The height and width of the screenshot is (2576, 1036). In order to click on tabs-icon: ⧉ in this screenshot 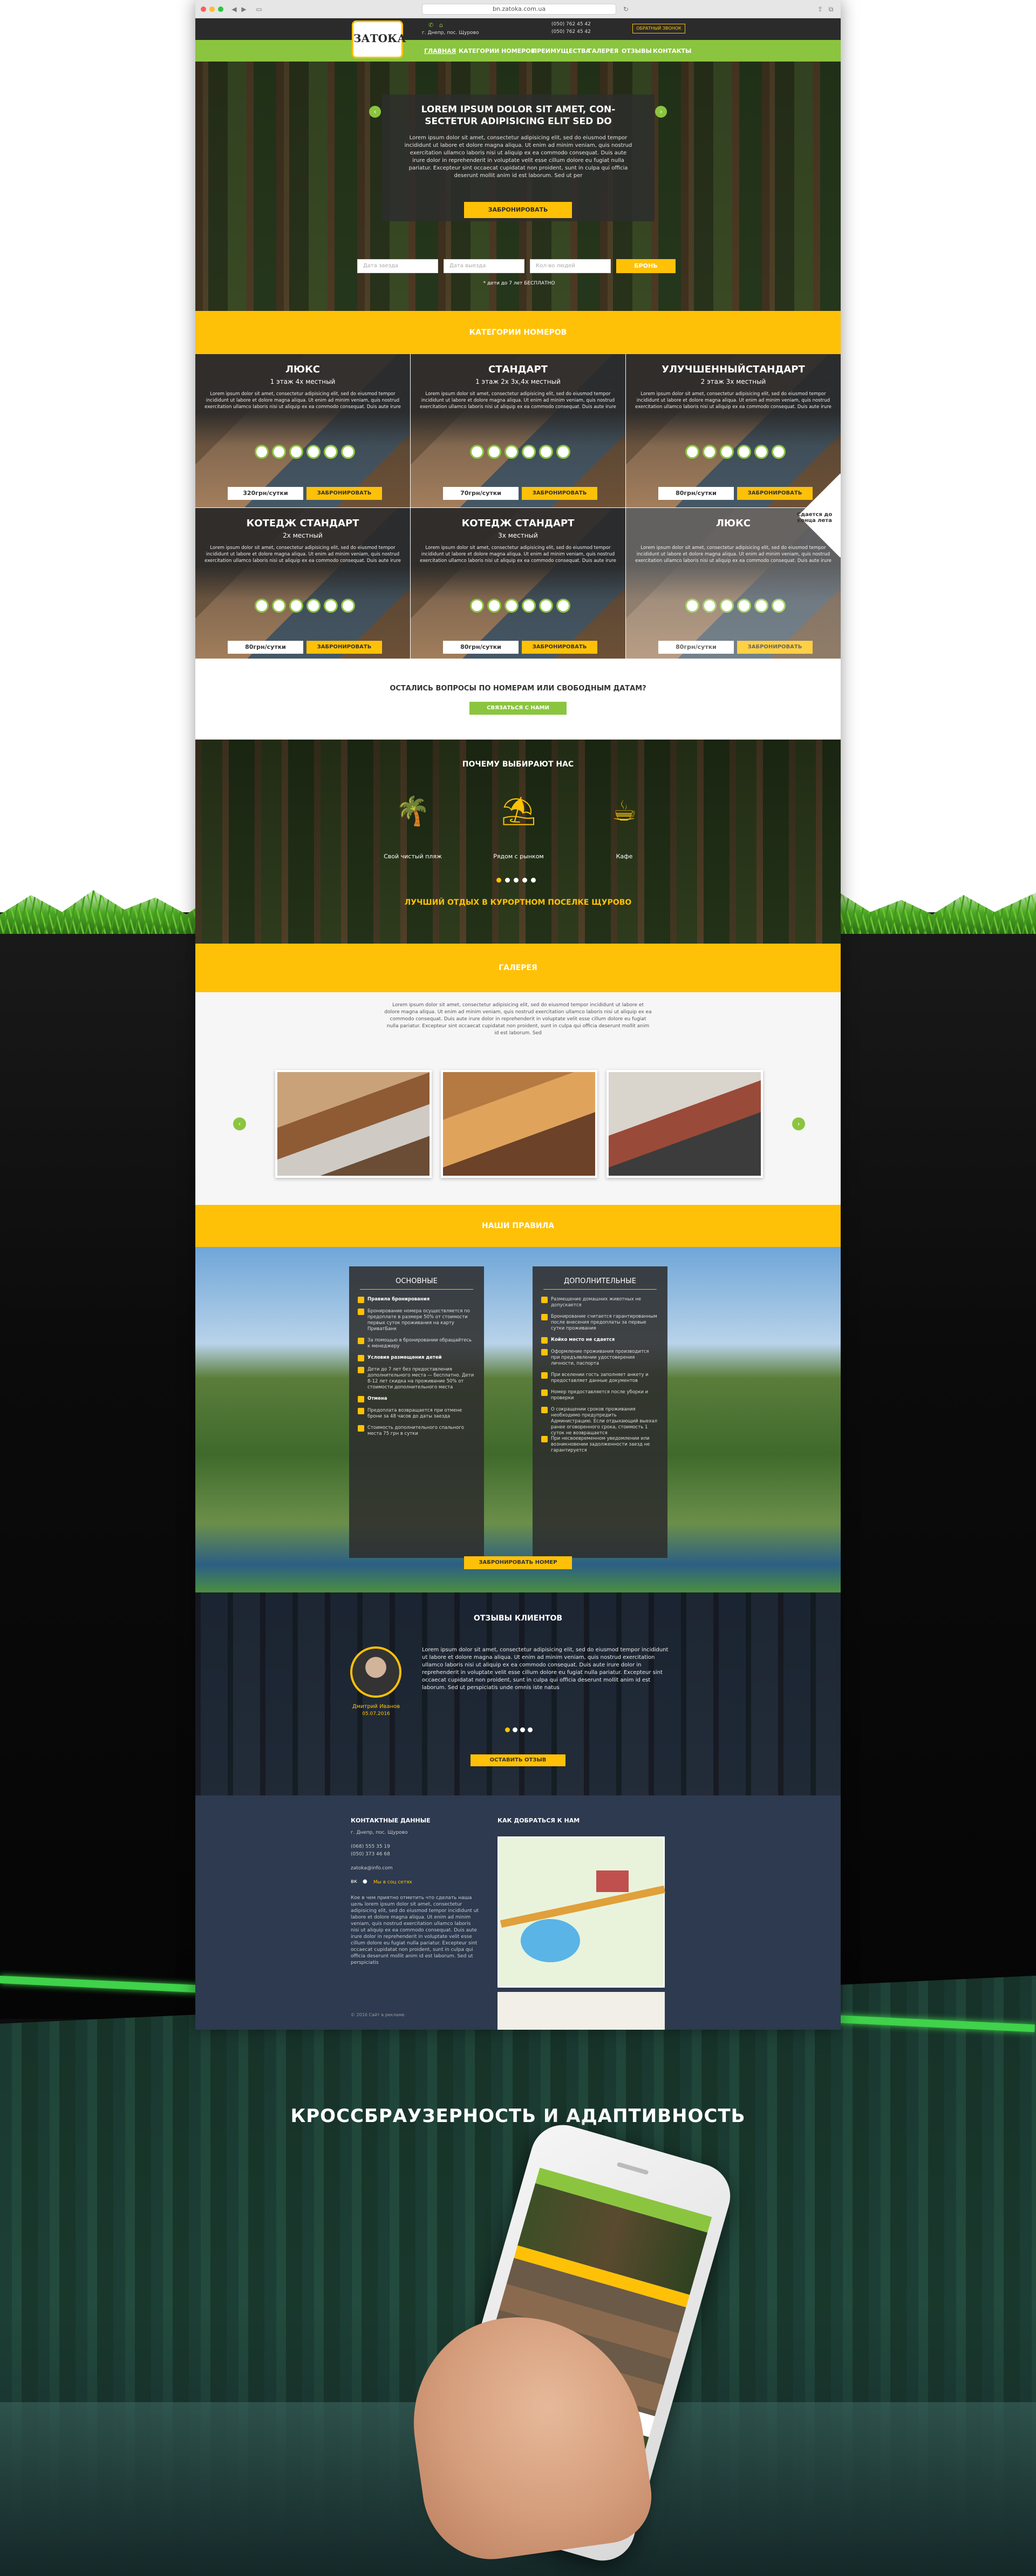, I will do `click(831, 9)`.